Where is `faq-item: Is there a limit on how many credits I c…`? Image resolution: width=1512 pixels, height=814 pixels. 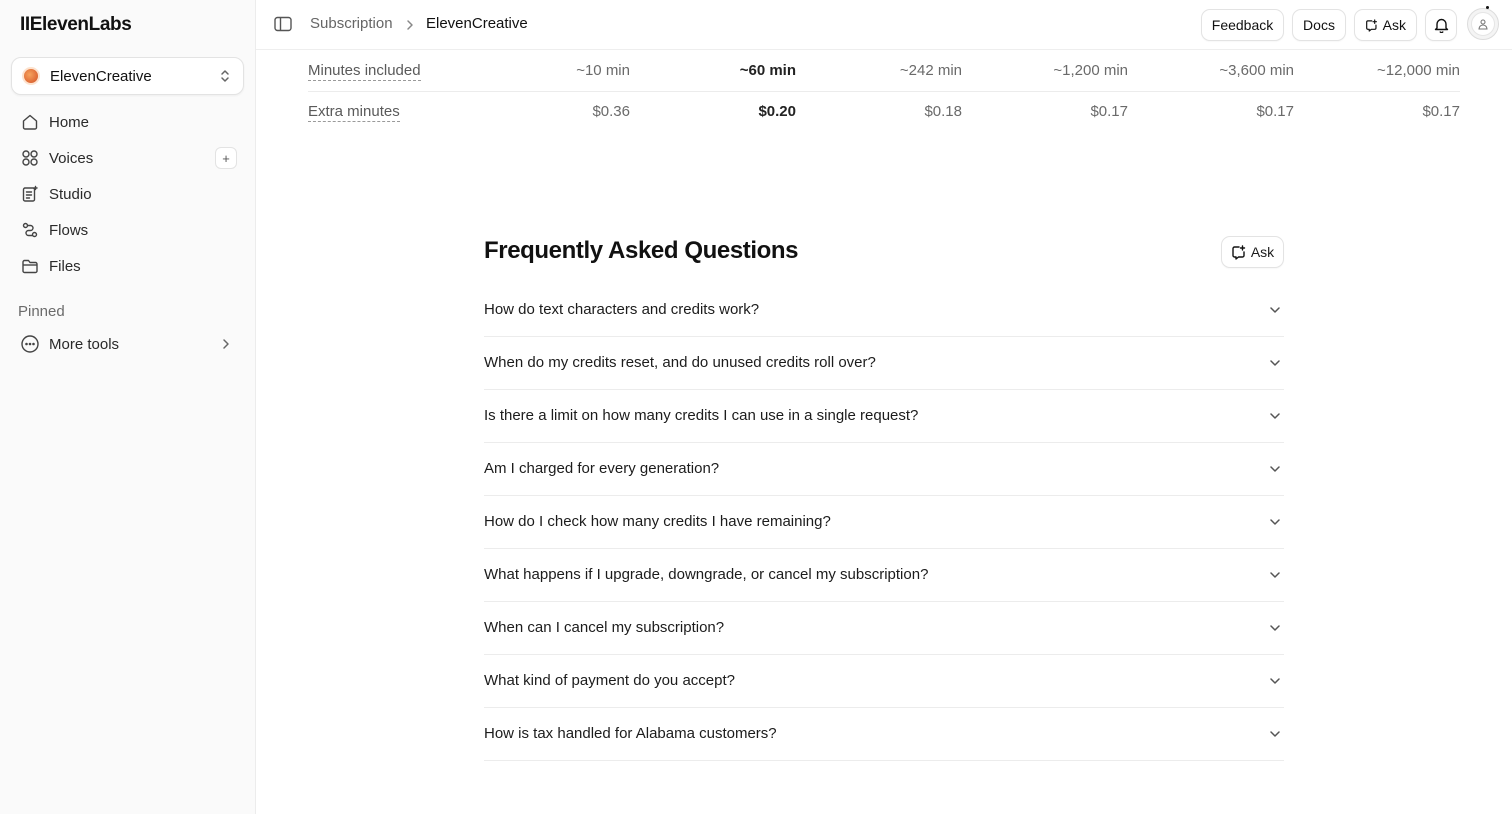 faq-item: Is there a limit on how many credits I c… is located at coordinates (884, 416).